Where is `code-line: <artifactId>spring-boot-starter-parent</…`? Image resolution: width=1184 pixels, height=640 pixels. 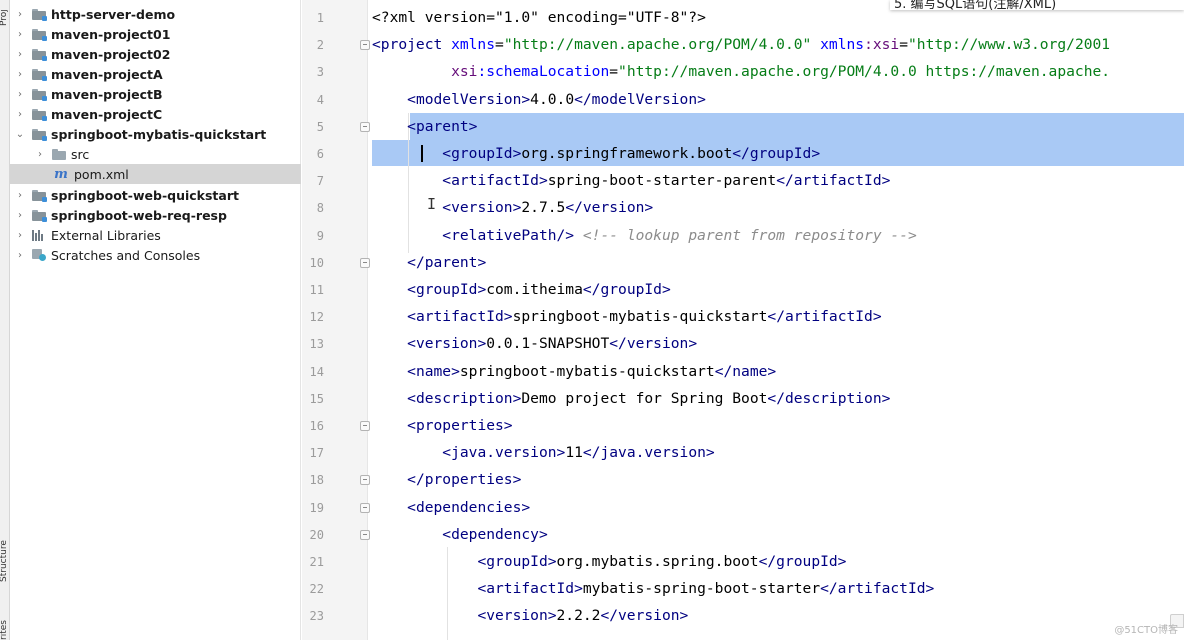
code-line: <artifactId>spring-boot-starter-parent</… is located at coordinates (631, 180).